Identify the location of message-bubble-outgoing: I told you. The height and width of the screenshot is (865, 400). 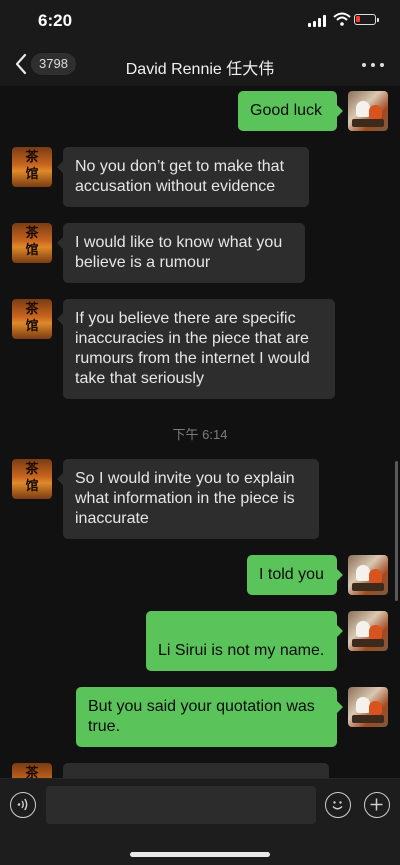
(295, 575).